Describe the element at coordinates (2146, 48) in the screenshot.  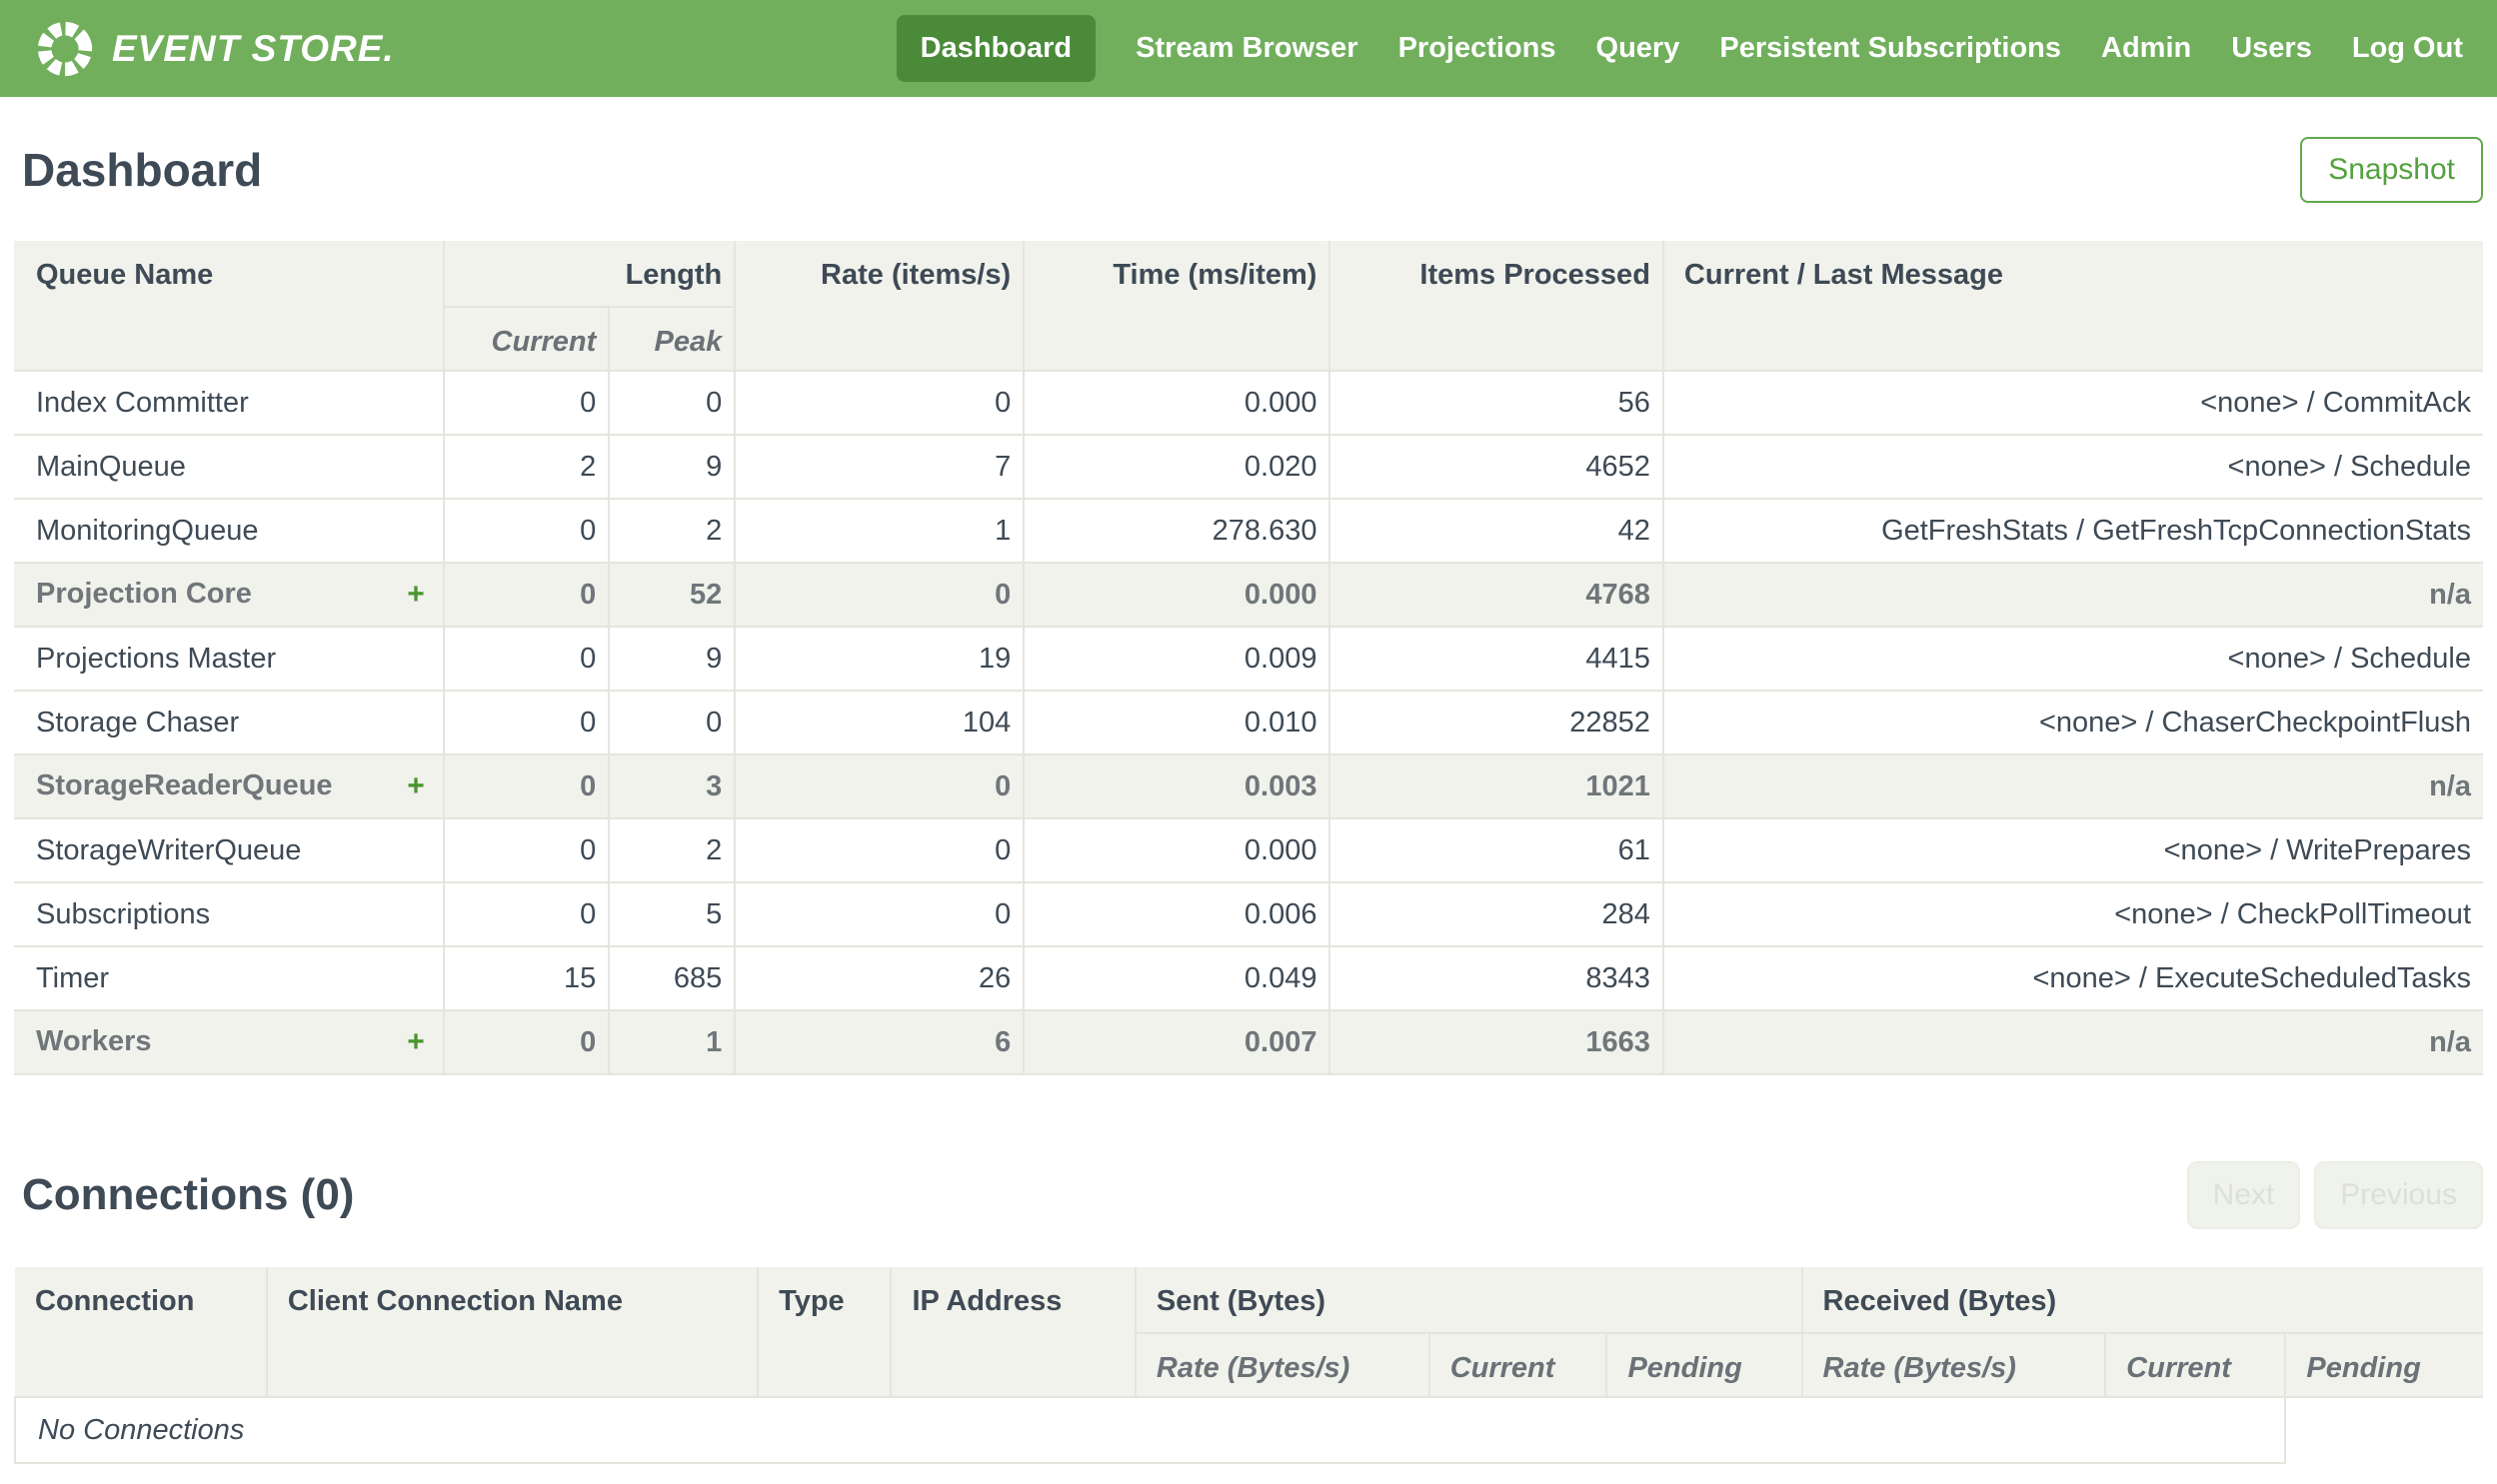
I see `nav-item-admin: Admin` at that location.